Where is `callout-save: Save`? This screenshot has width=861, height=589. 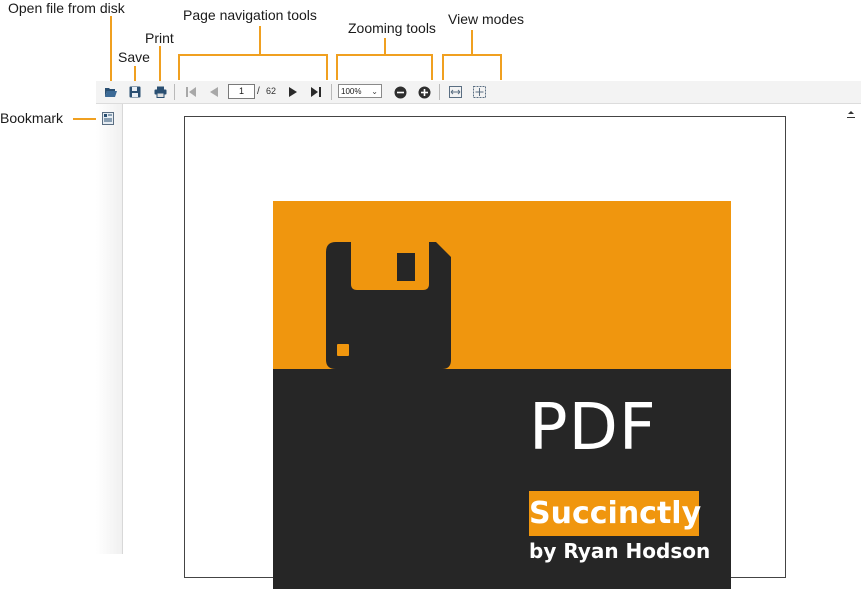 callout-save: Save is located at coordinates (134, 57).